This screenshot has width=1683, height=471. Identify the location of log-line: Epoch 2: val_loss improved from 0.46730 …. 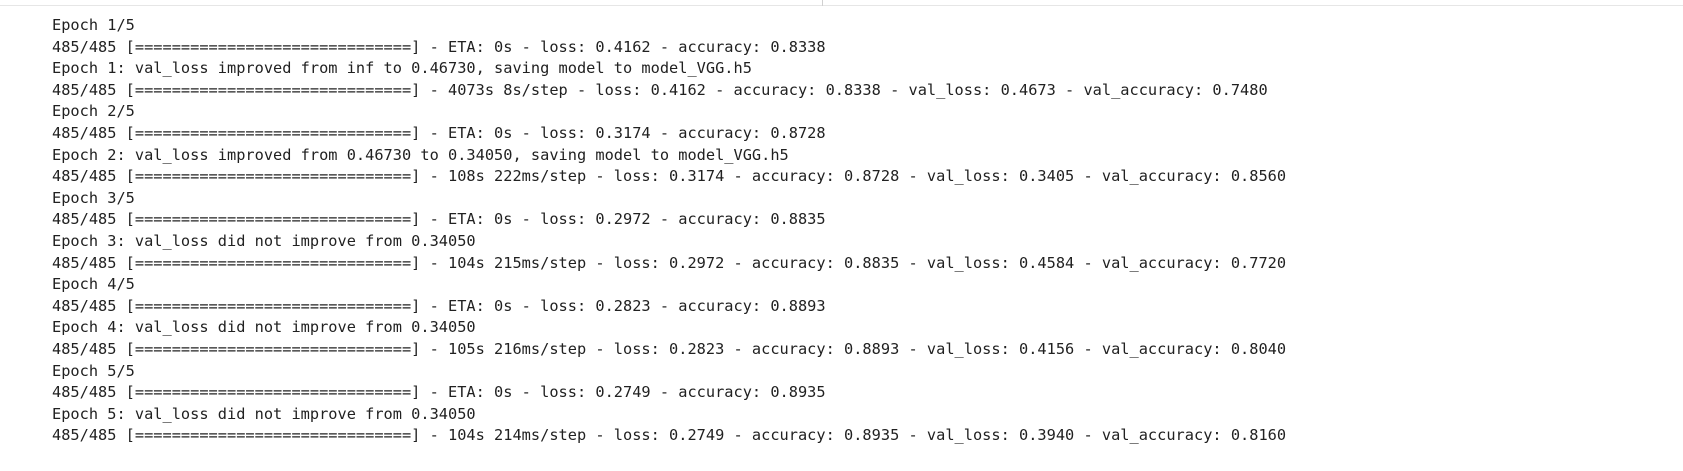
(420, 154).